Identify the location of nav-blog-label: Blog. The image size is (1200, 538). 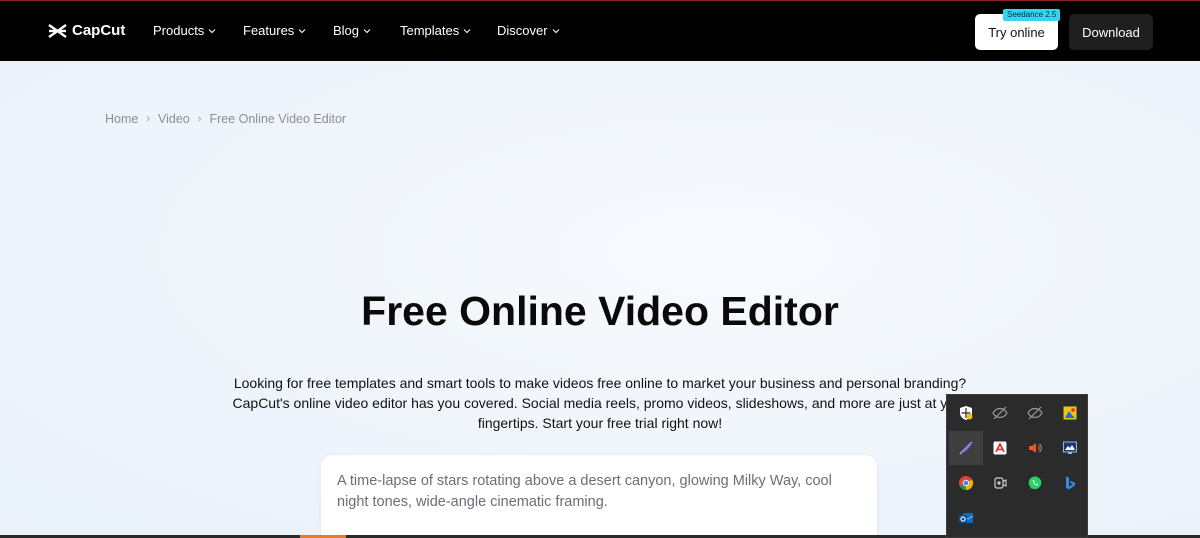
(346, 30).